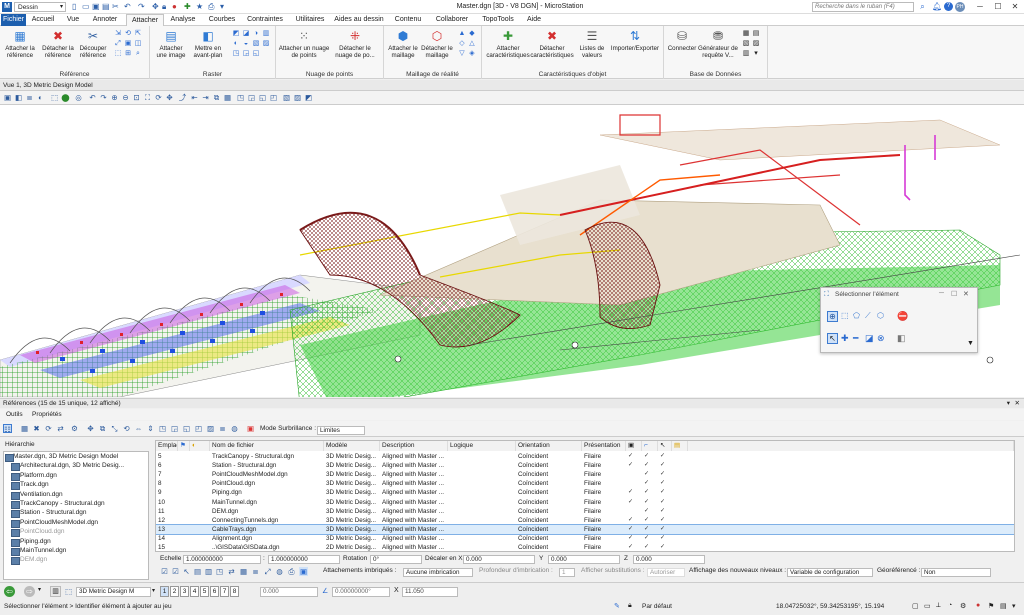 The image size is (1024, 615). Describe the element at coordinates (303, 571) in the screenshot. I see `symbology-icon: ▣` at that location.